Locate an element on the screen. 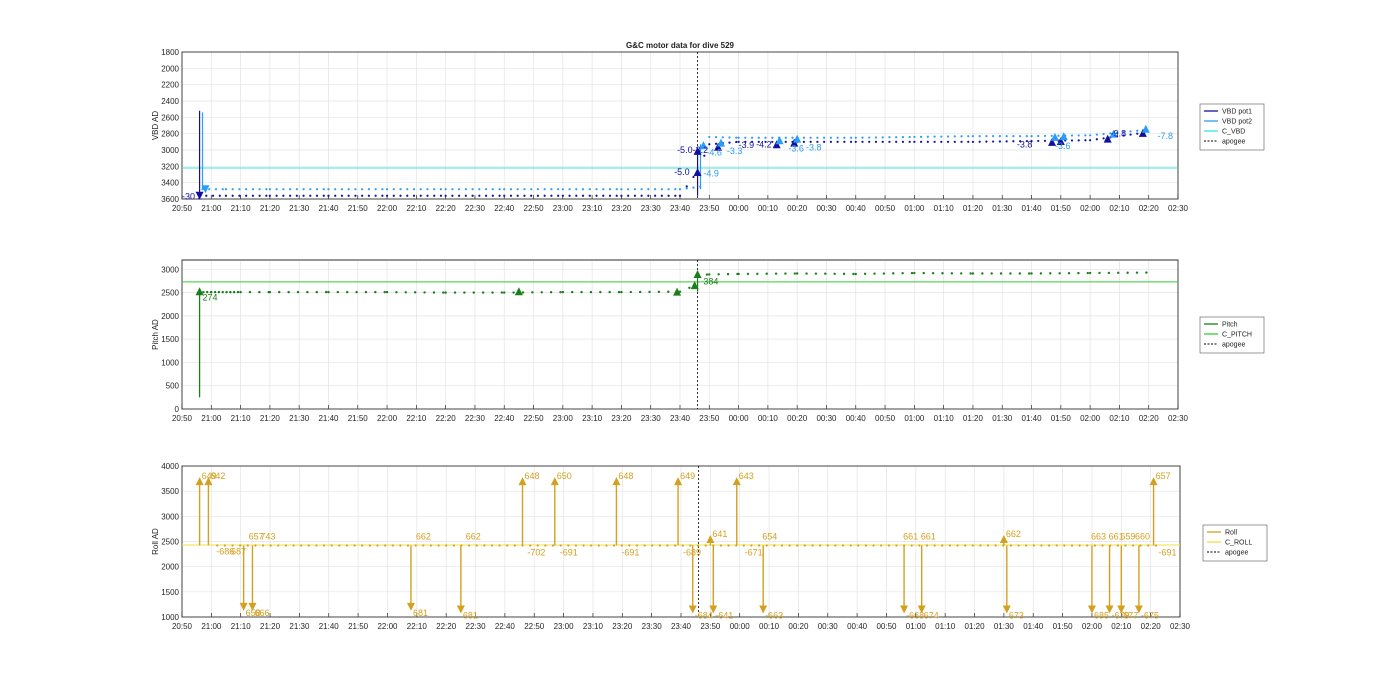 The height and width of the screenshot is (693, 1400). x-tick-label: 02:10 is located at coordinates (1119, 208).